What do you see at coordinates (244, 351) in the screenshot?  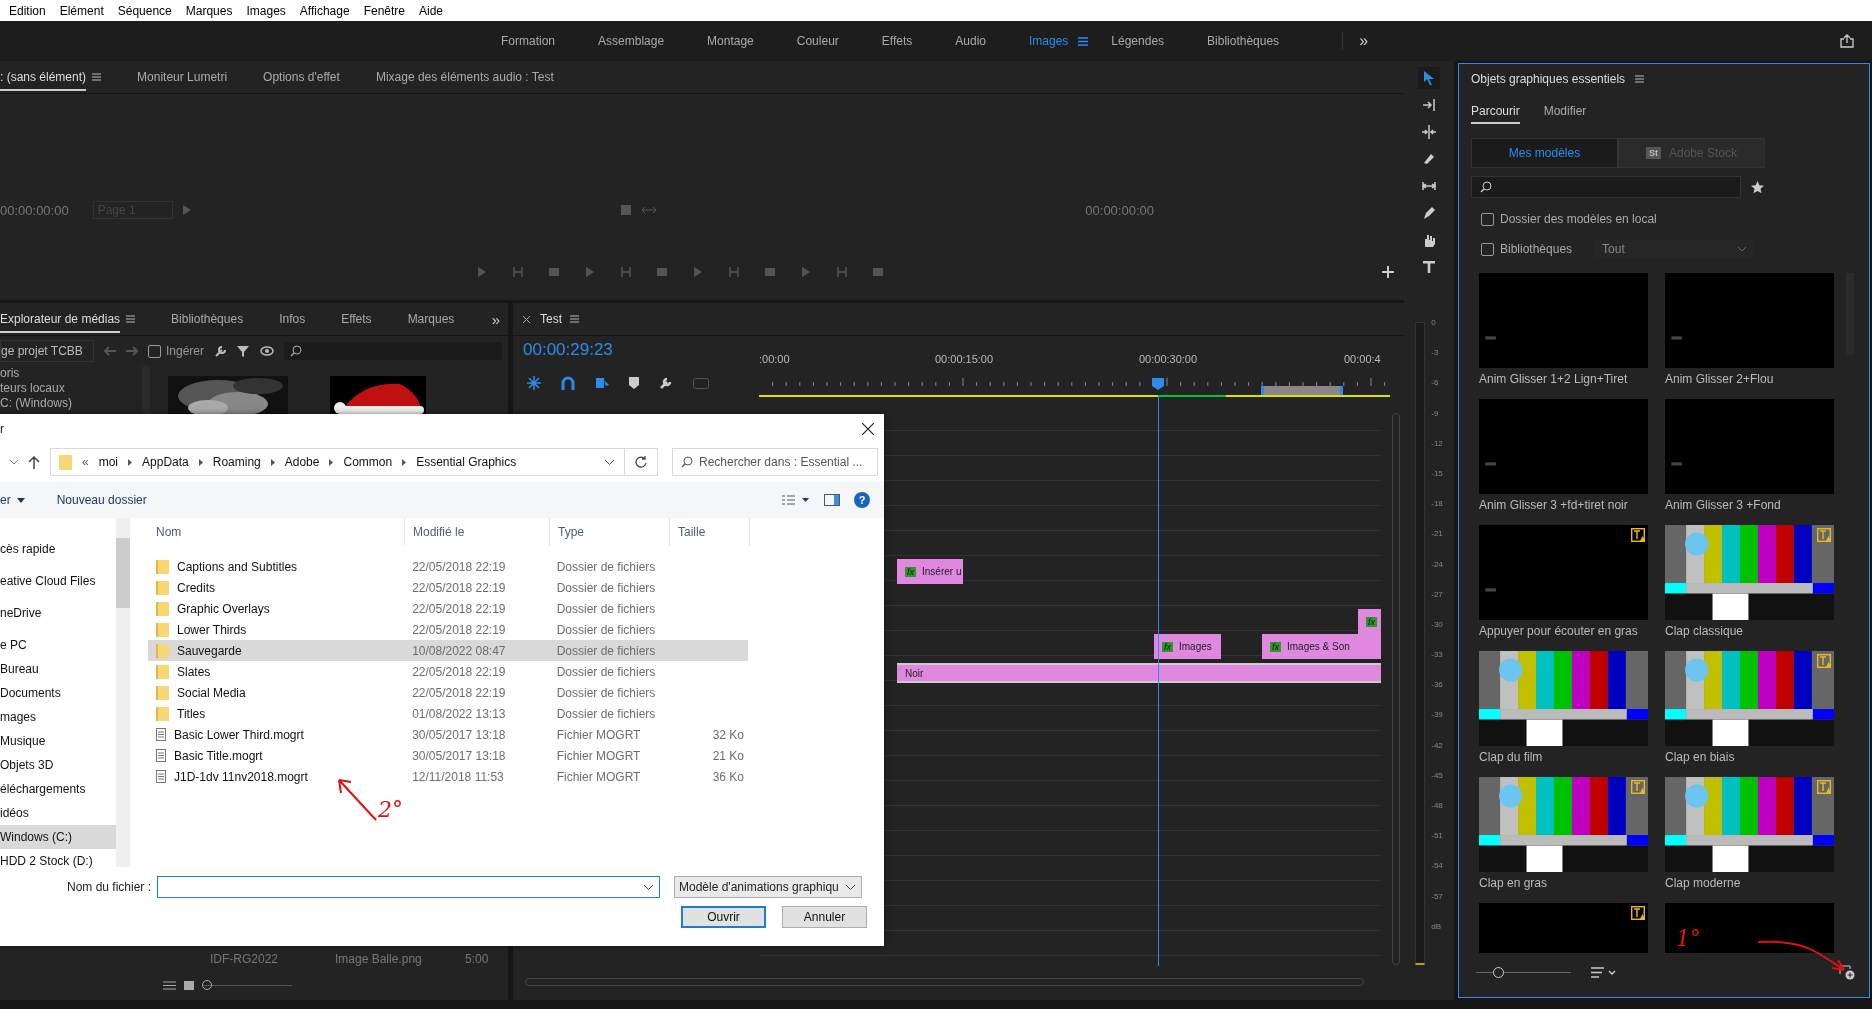 I see `filter-icon` at bounding box center [244, 351].